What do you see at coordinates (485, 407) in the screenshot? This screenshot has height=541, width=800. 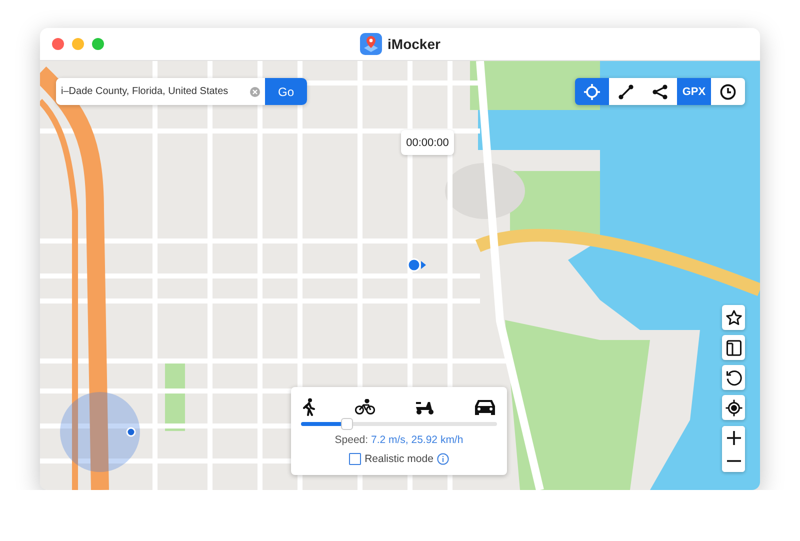 I see `car-icon` at bounding box center [485, 407].